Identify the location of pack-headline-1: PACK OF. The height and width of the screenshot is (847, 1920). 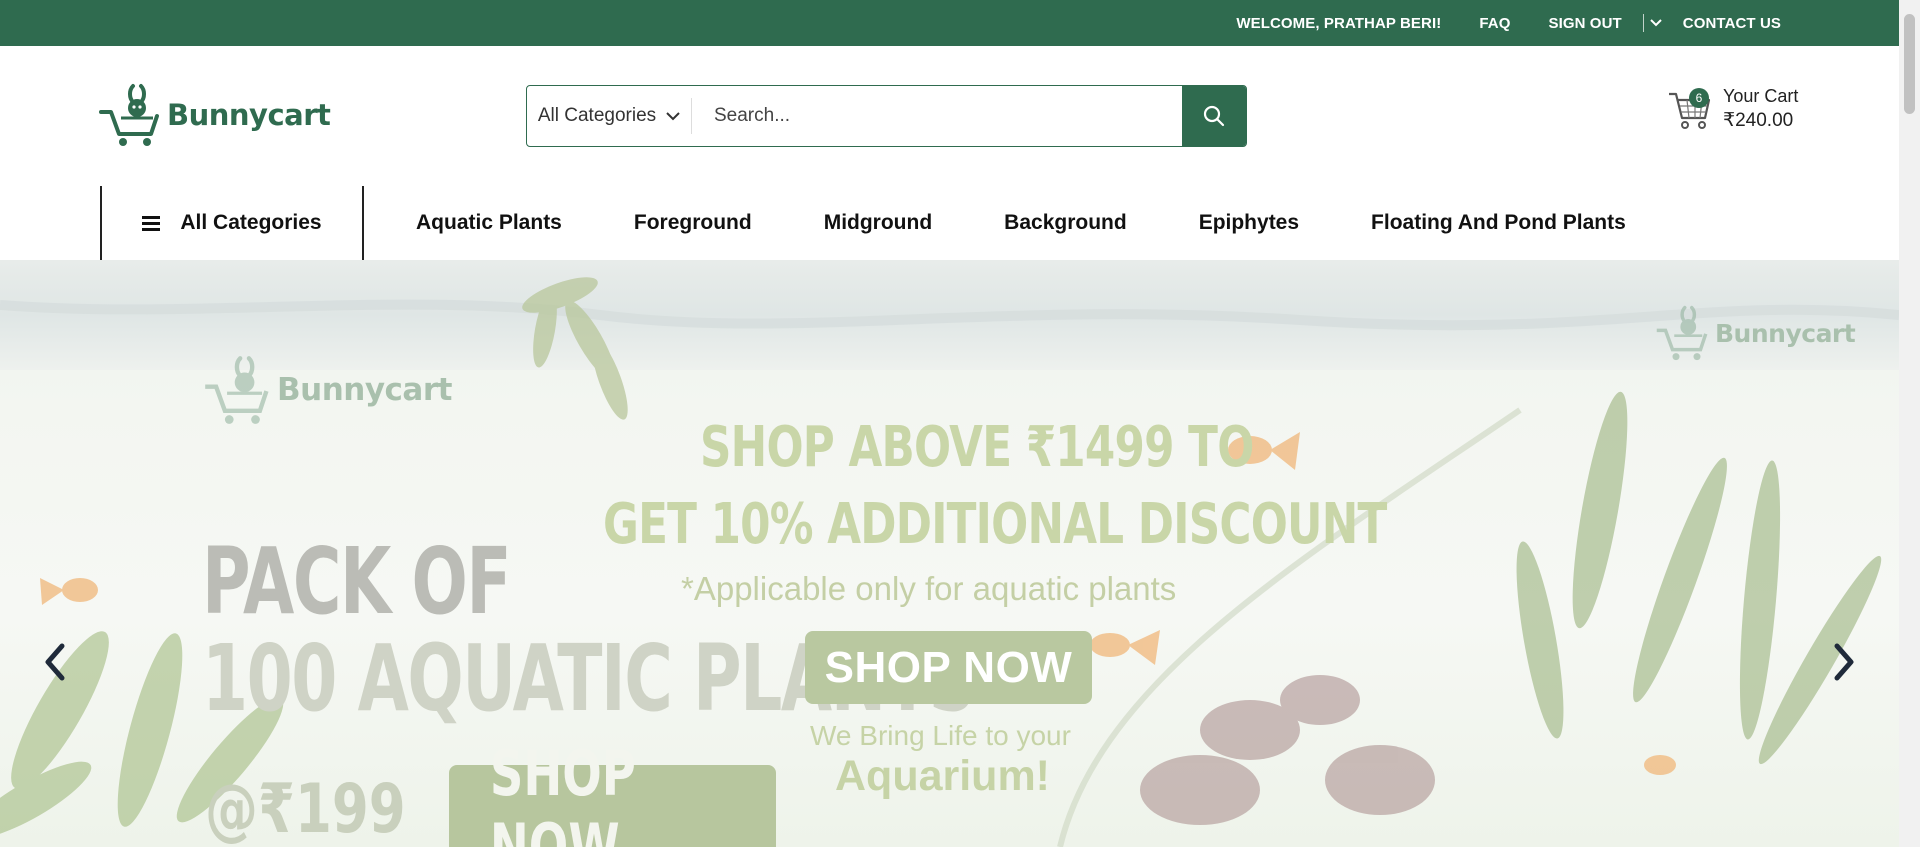
(357, 581).